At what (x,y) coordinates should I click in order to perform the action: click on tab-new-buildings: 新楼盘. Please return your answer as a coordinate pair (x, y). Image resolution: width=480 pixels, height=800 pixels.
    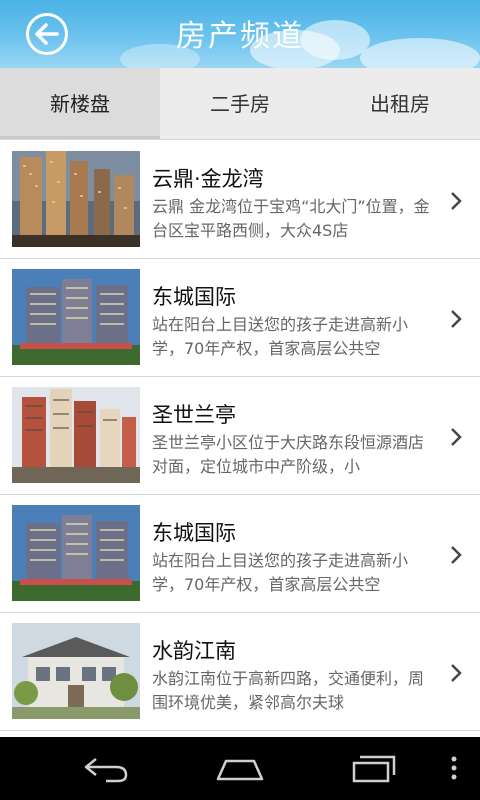
    Looking at the image, I should click on (80, 103).